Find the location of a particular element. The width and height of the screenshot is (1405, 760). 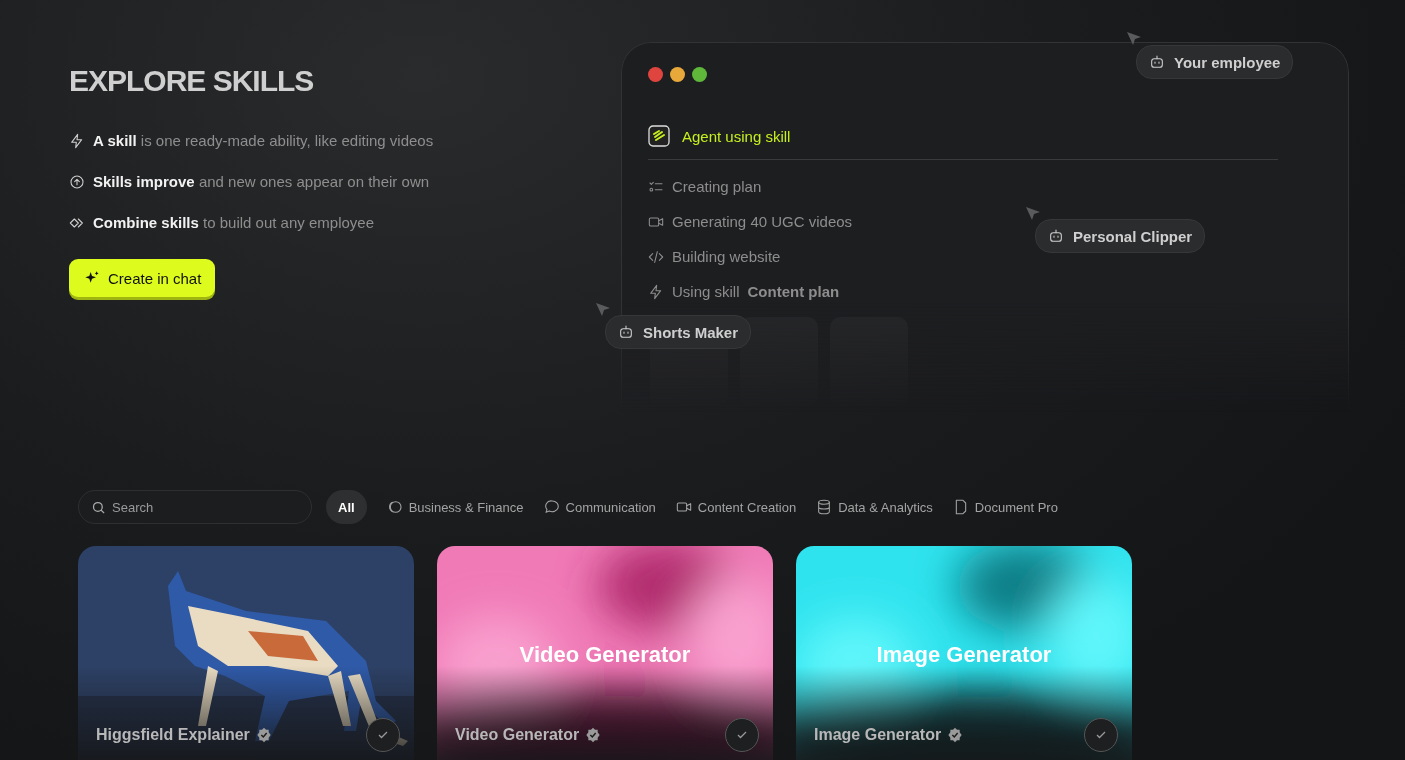

agent-tag: Shorts Maker is located at coordinates (678, 332).